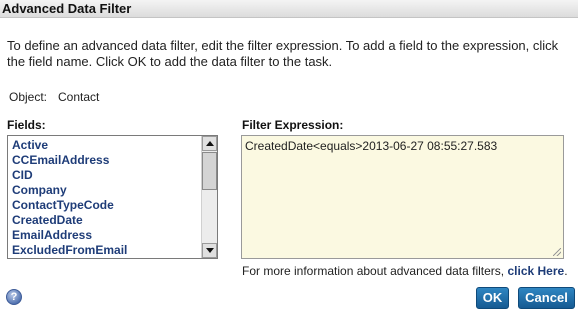 The image size is (578, 318). I want to click on scroll-up-button, so click(209, 143).